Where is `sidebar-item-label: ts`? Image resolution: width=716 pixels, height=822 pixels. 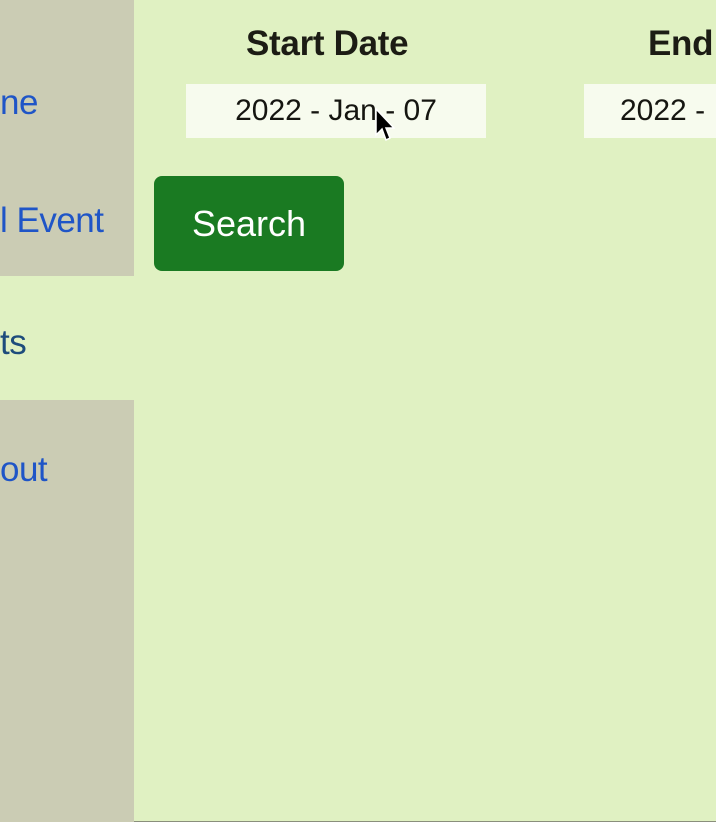
sidebar-item-label: ts is located at coordinates (13, 342).